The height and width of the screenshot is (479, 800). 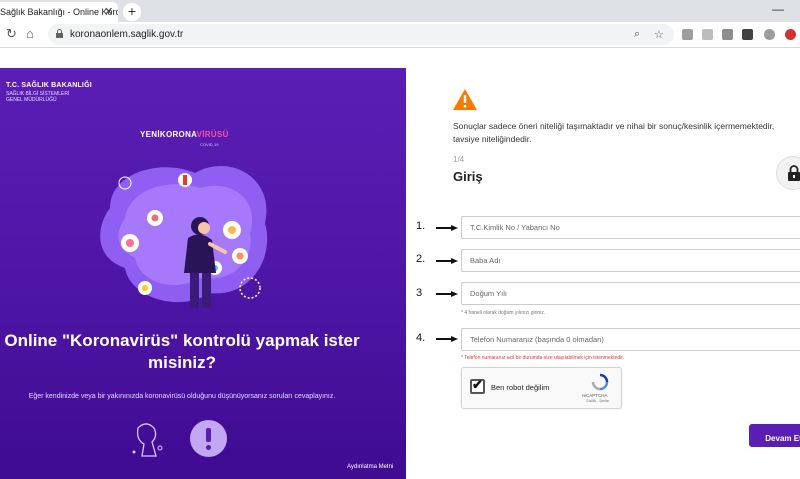 What do you see at coordinates (687, 34) in the screenshot?
I see `extension-shield-icon` at bounding box center [687, 34].